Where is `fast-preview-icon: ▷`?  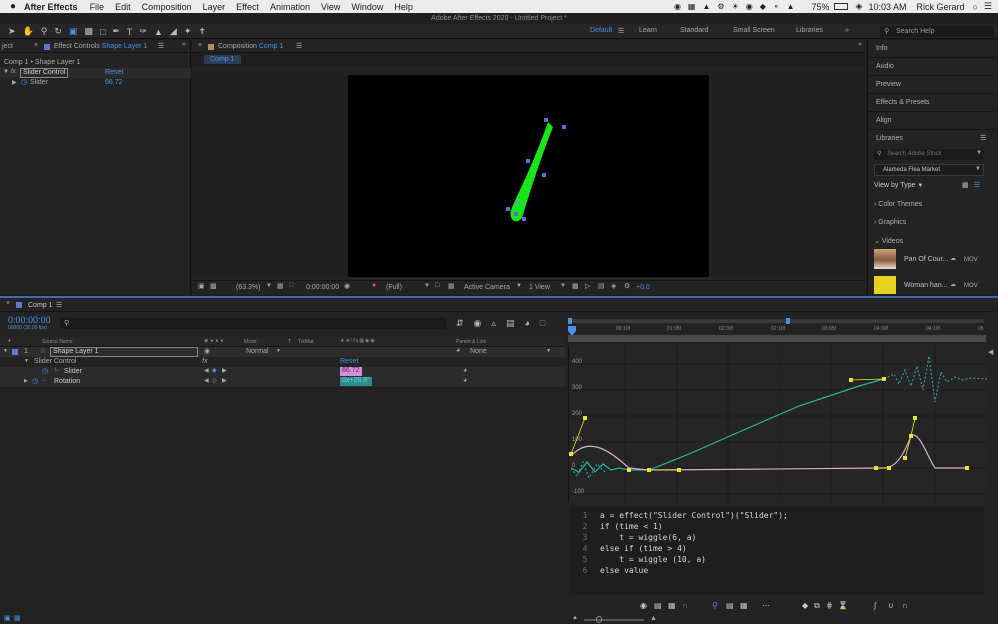
fast-preview-icon: ▷ is located at coordinates (587, 286).